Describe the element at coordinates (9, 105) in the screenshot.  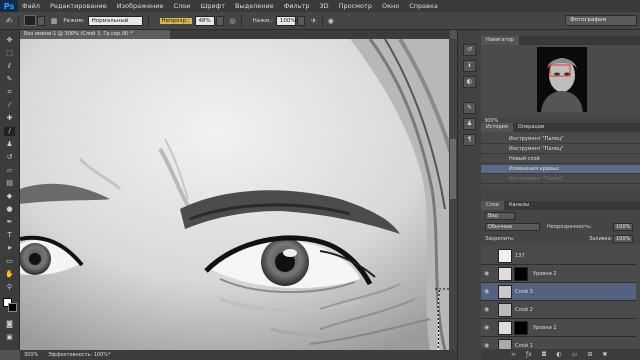
I see `eyedropper-icon: ⁄` at that location.